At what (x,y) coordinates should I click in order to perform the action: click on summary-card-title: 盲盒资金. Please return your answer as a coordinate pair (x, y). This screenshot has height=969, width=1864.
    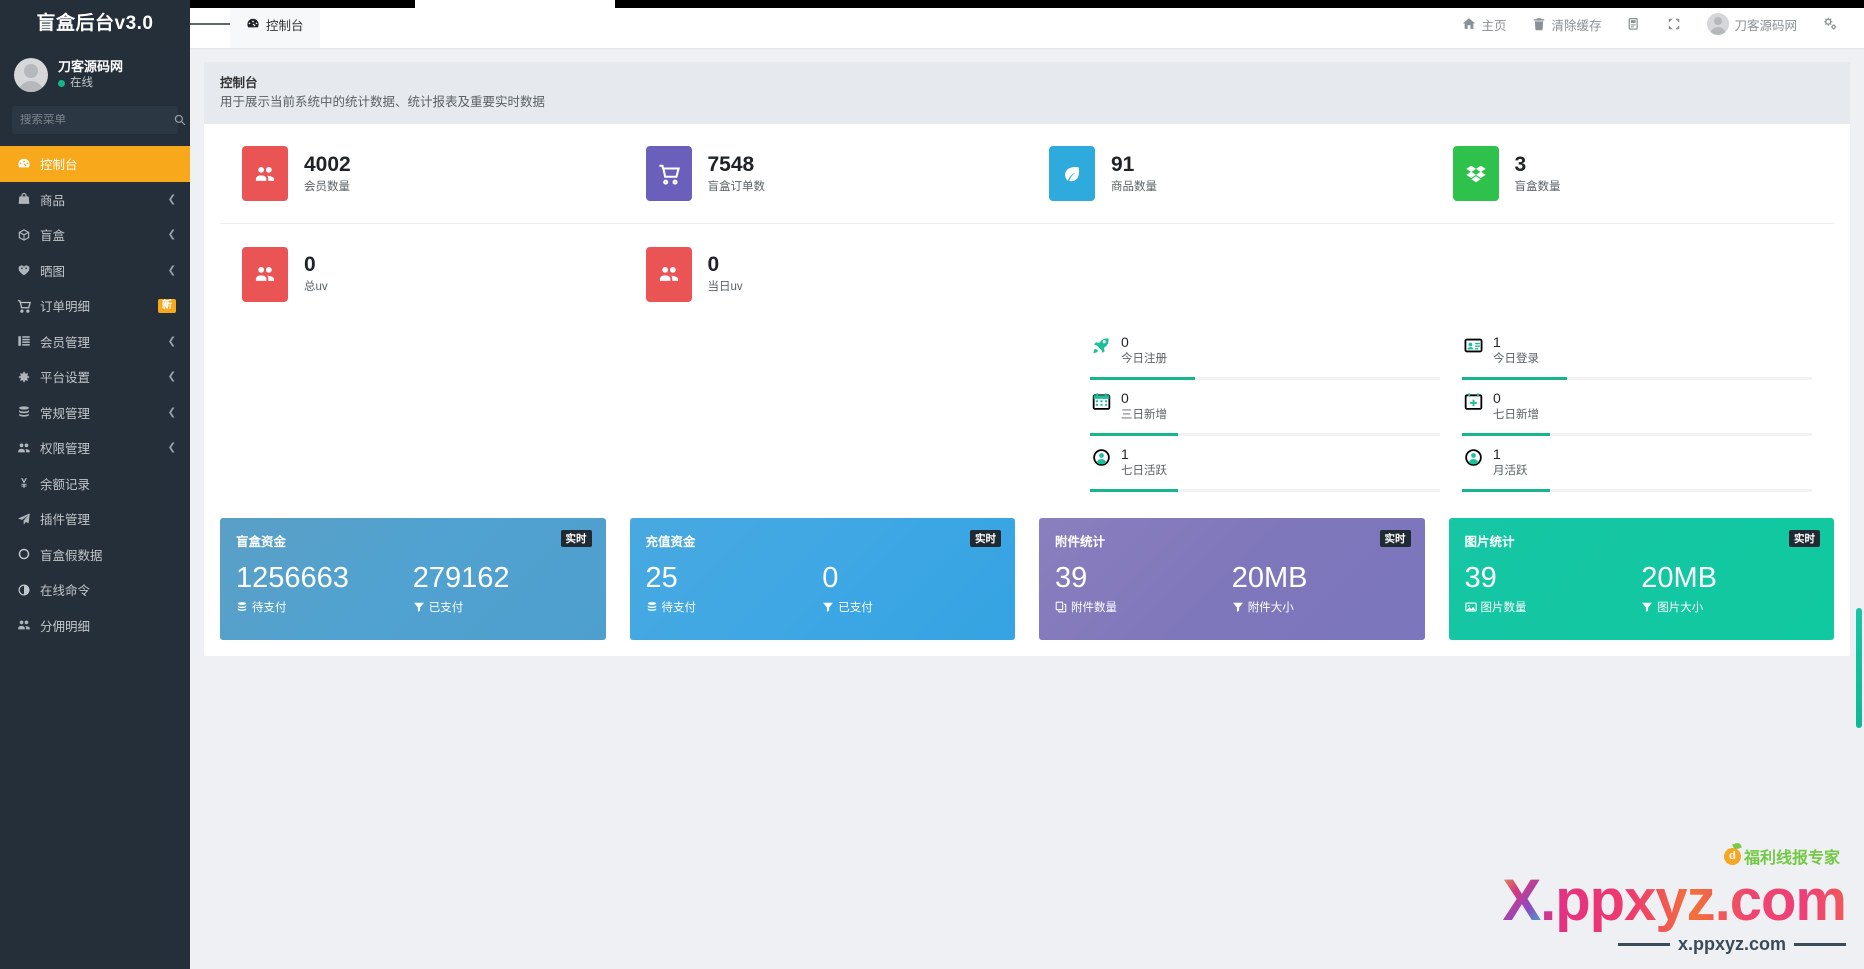
    Looking at the image, I should click on (261, 542).